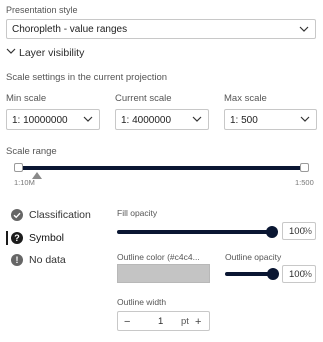 This screenshot has width=323, height=342. I want to click on scale-range-label: Scale range, so click(31, 151).